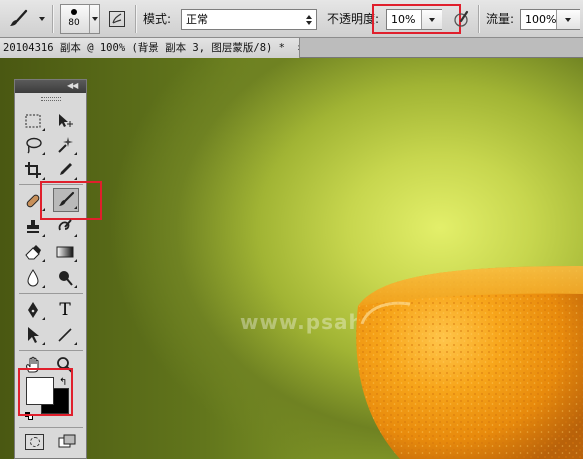  I want to click on dodge-icon, so click(66, 278).